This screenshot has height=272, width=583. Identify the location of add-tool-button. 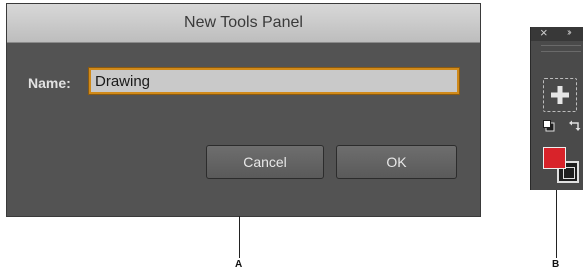
(560, 95).